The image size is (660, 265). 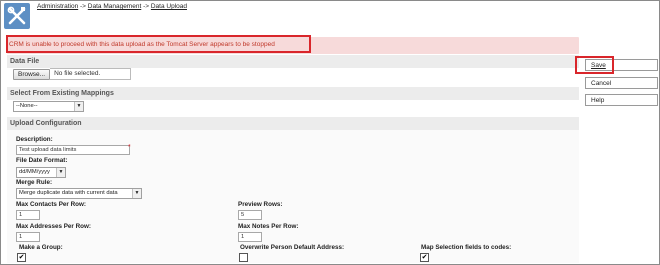 What do you see at coordinates (51, 204) in the screenshot?
I see `max-contacts-label: Max Contacts Per Row:` at bounding box center [51, 204].